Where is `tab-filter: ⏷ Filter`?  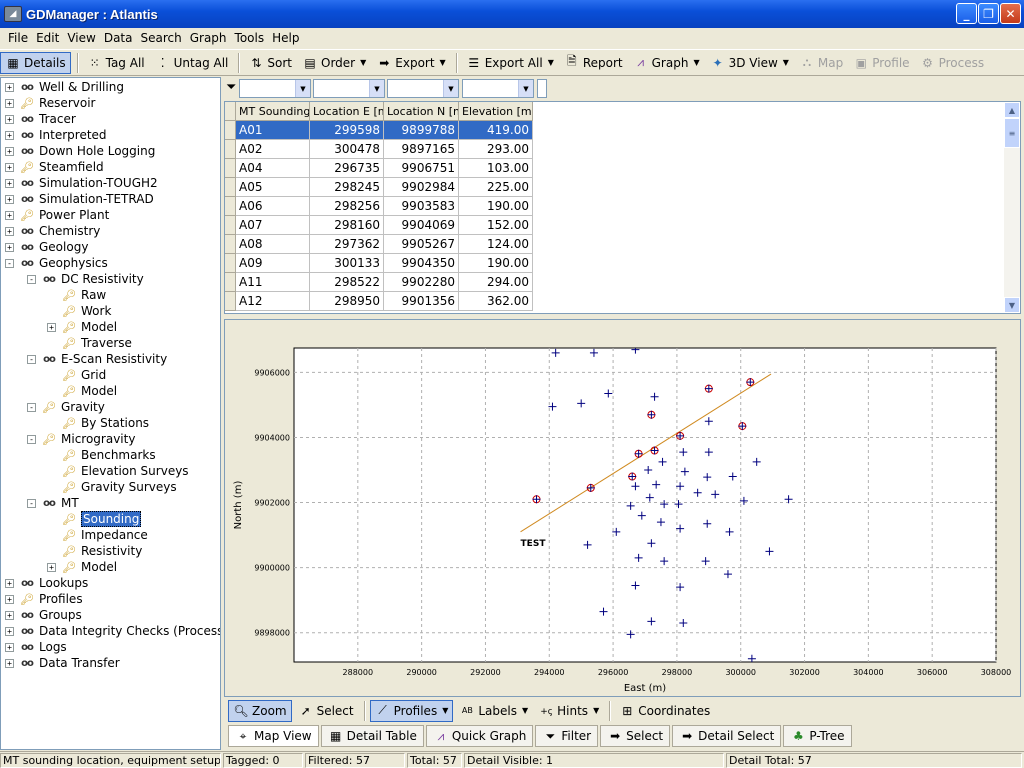 tab-filter: ⏷ Filter is located at coordinates (567, 736).